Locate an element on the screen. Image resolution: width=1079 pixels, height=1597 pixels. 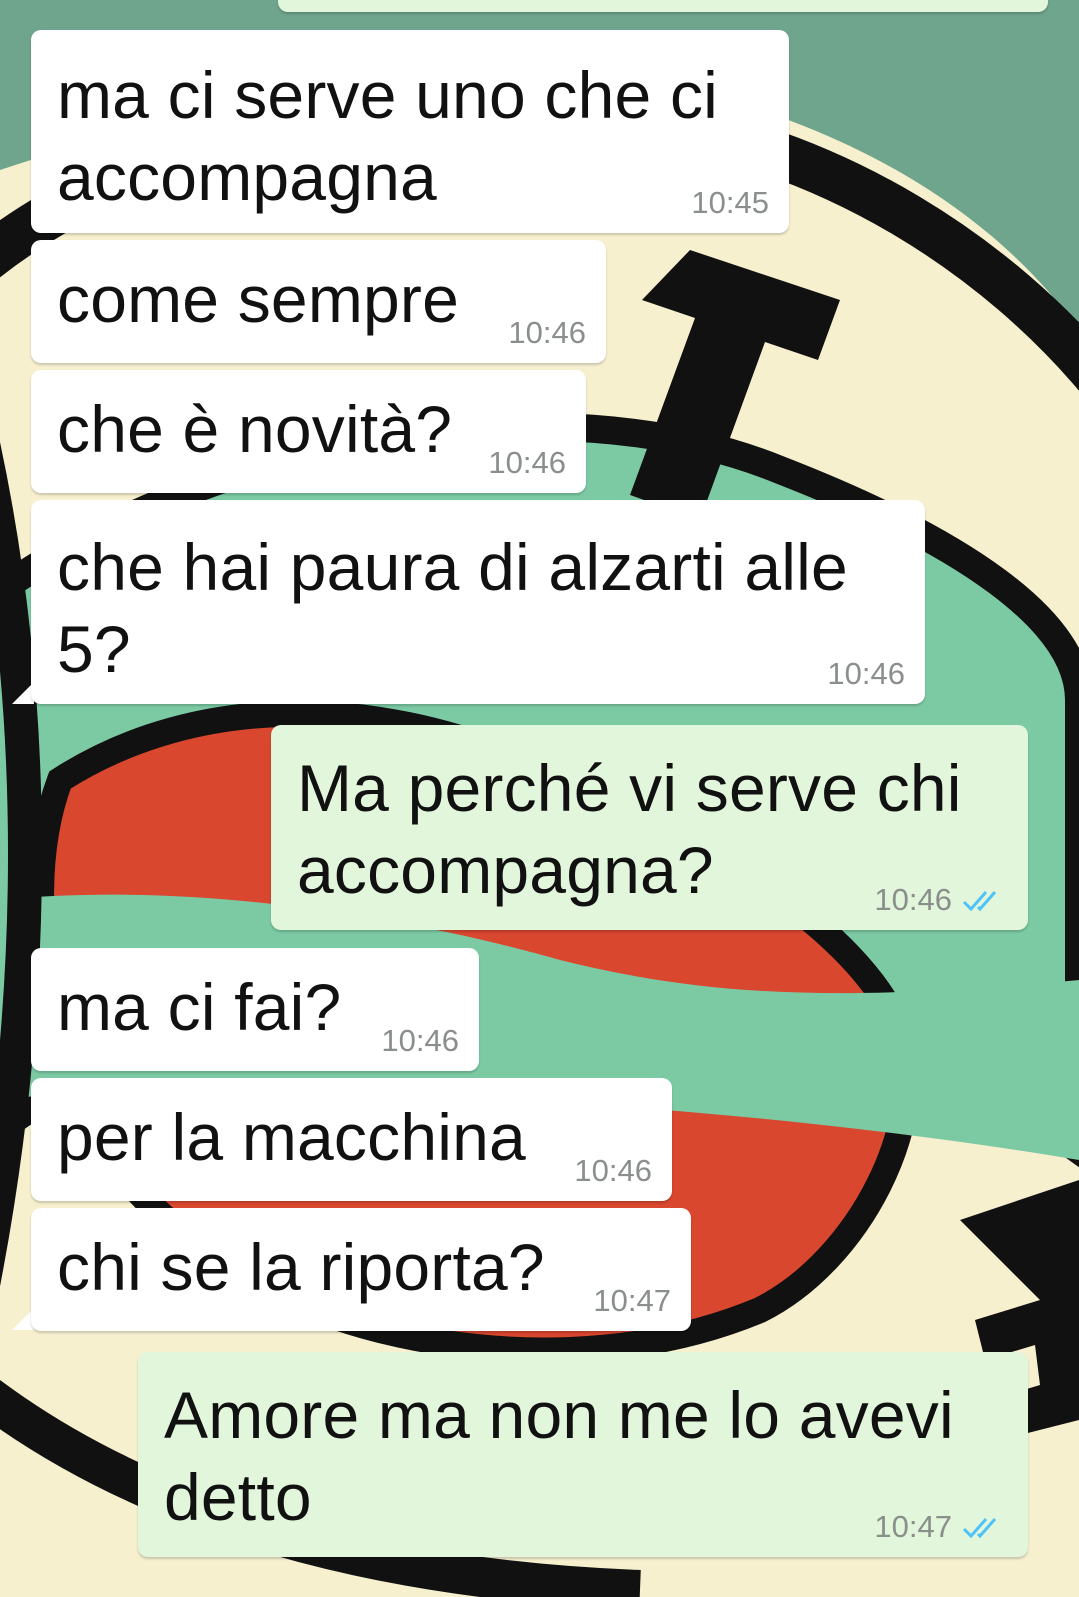
incoming-message: per la macchina 10:46 is located at coordinates (351, 1139).